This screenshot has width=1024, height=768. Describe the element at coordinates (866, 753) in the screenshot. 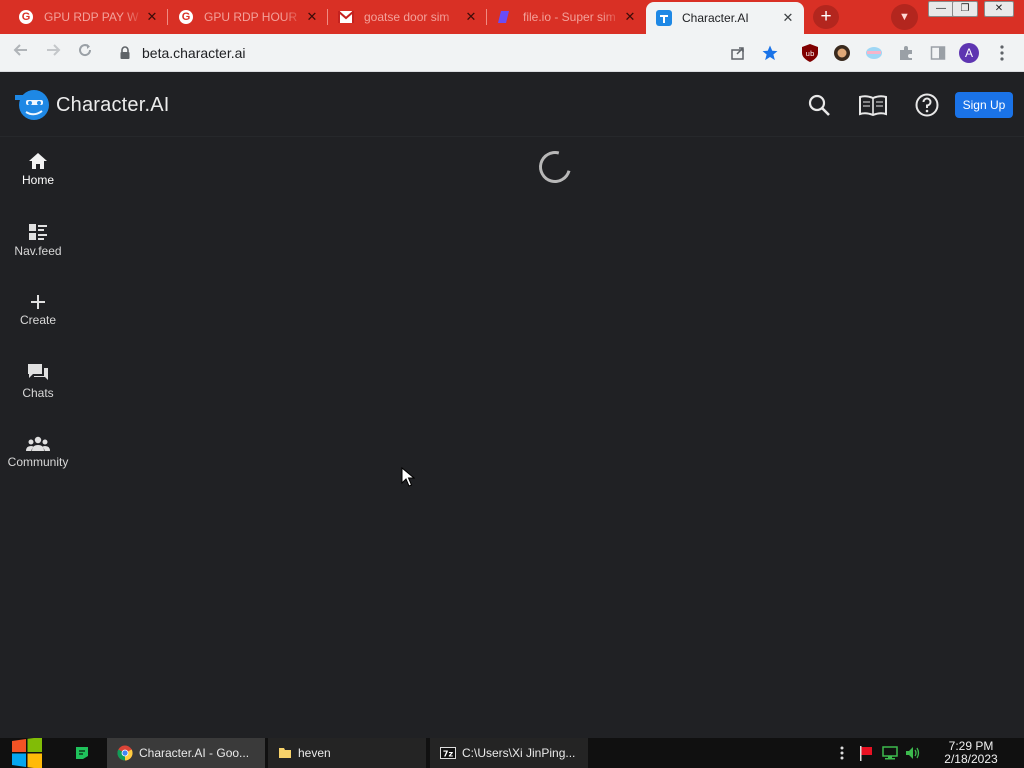

I see `action-center-flag-icon` at that location.